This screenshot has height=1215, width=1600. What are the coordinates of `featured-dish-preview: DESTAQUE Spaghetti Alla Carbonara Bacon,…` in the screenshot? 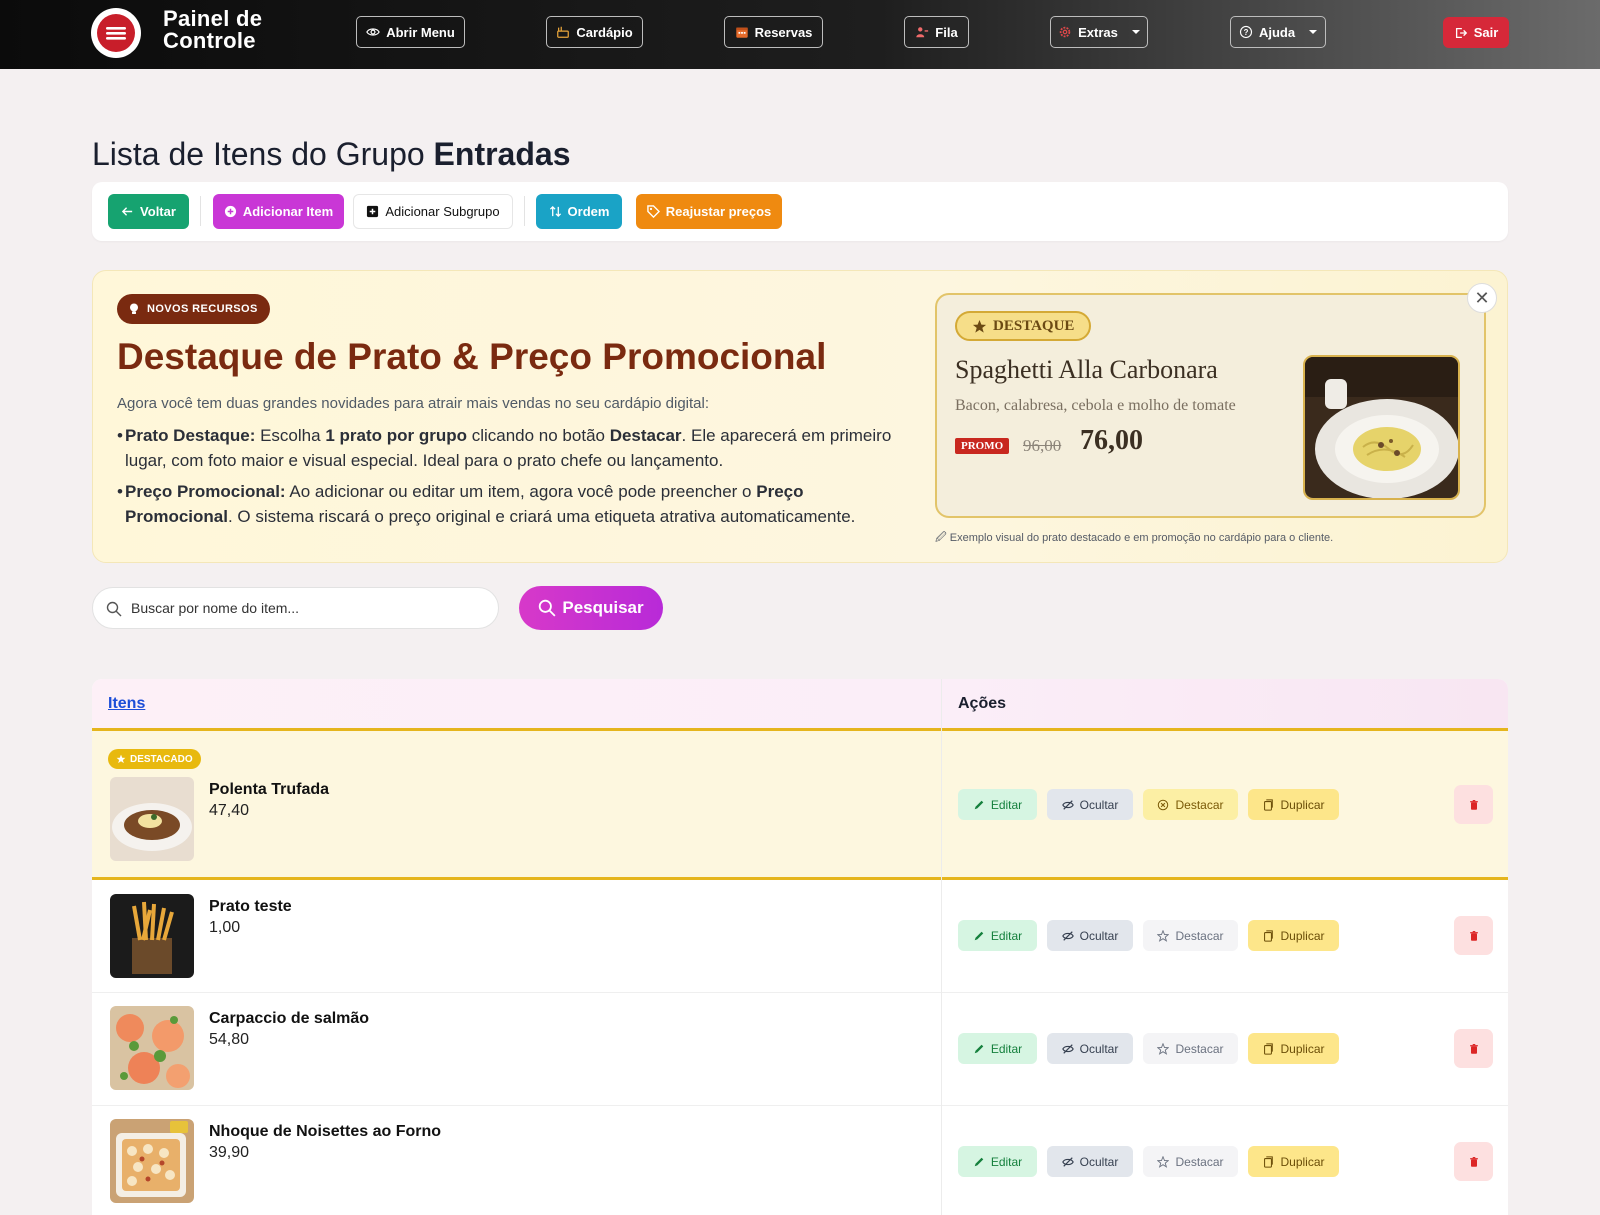 It's located at (1210, 405).